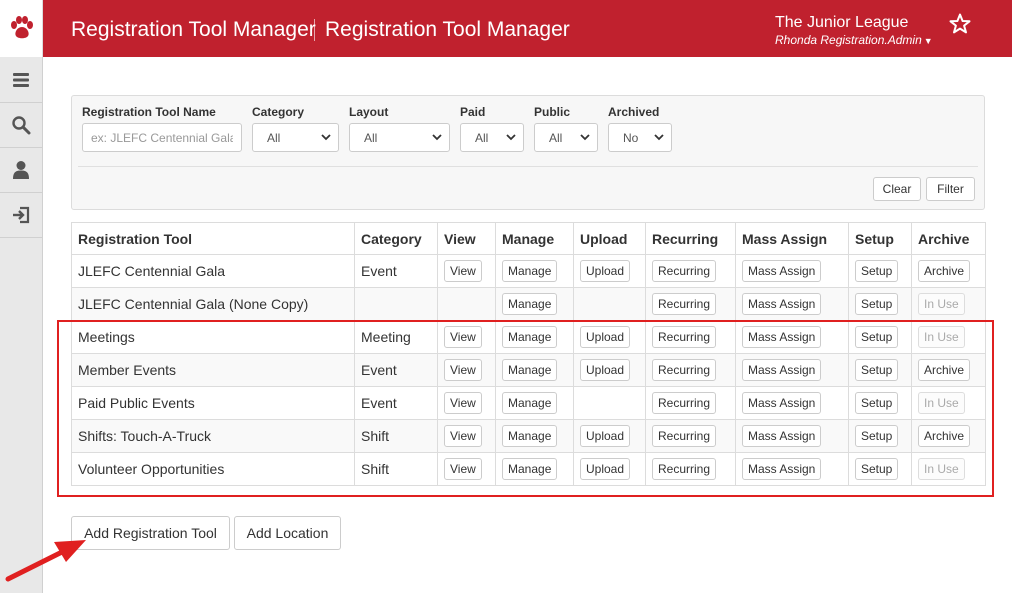 This screenshot has width=1012, height=593. What do you see at coordinates (399, 137) in the screenshot?
I see `layout-select: All` at bounding box center [399, 137].